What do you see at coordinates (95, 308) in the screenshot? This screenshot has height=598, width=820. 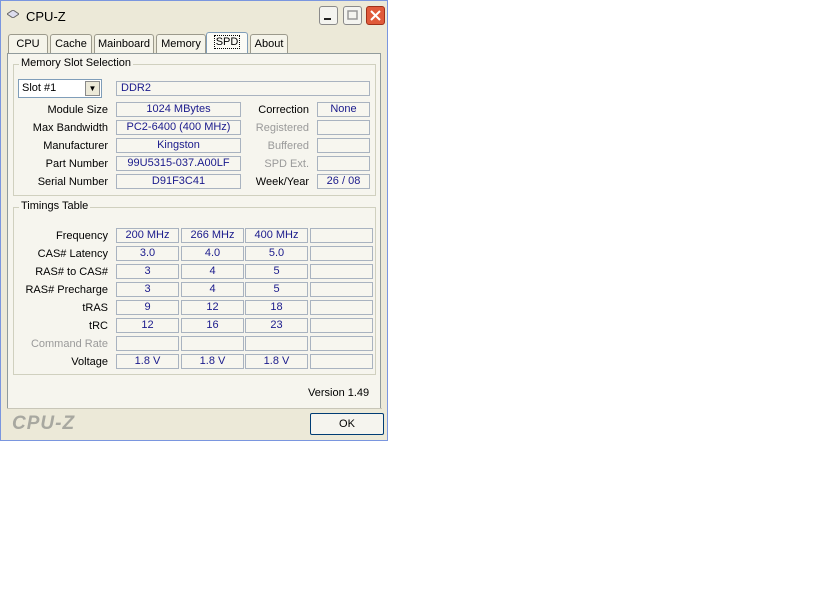 I see `timing-row-label: tRAS` at bounding box center [95, 308].